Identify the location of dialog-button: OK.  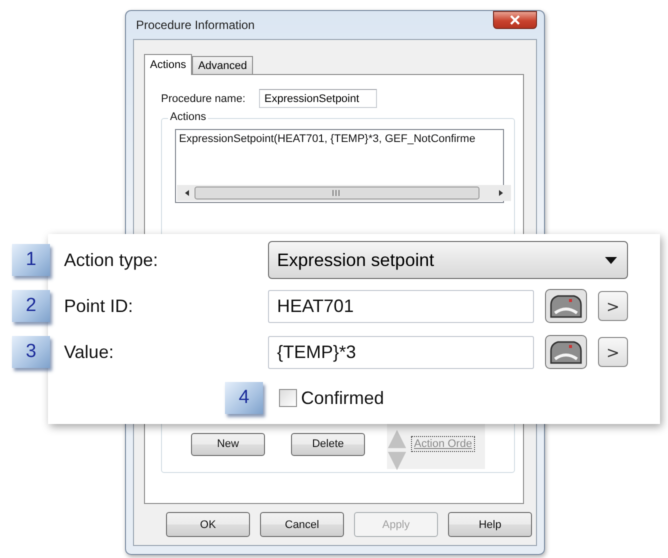
(208, 524).